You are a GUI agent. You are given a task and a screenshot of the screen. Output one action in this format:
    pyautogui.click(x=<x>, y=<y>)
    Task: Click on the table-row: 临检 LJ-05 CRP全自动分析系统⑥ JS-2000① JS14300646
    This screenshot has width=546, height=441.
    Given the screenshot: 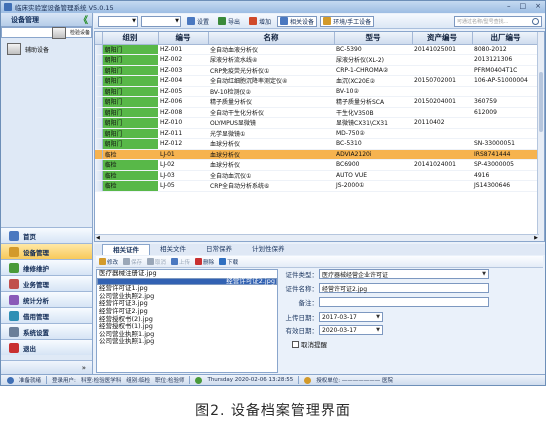 What is the action you would take?
    pyautogui.click(x=317, y=186)
    